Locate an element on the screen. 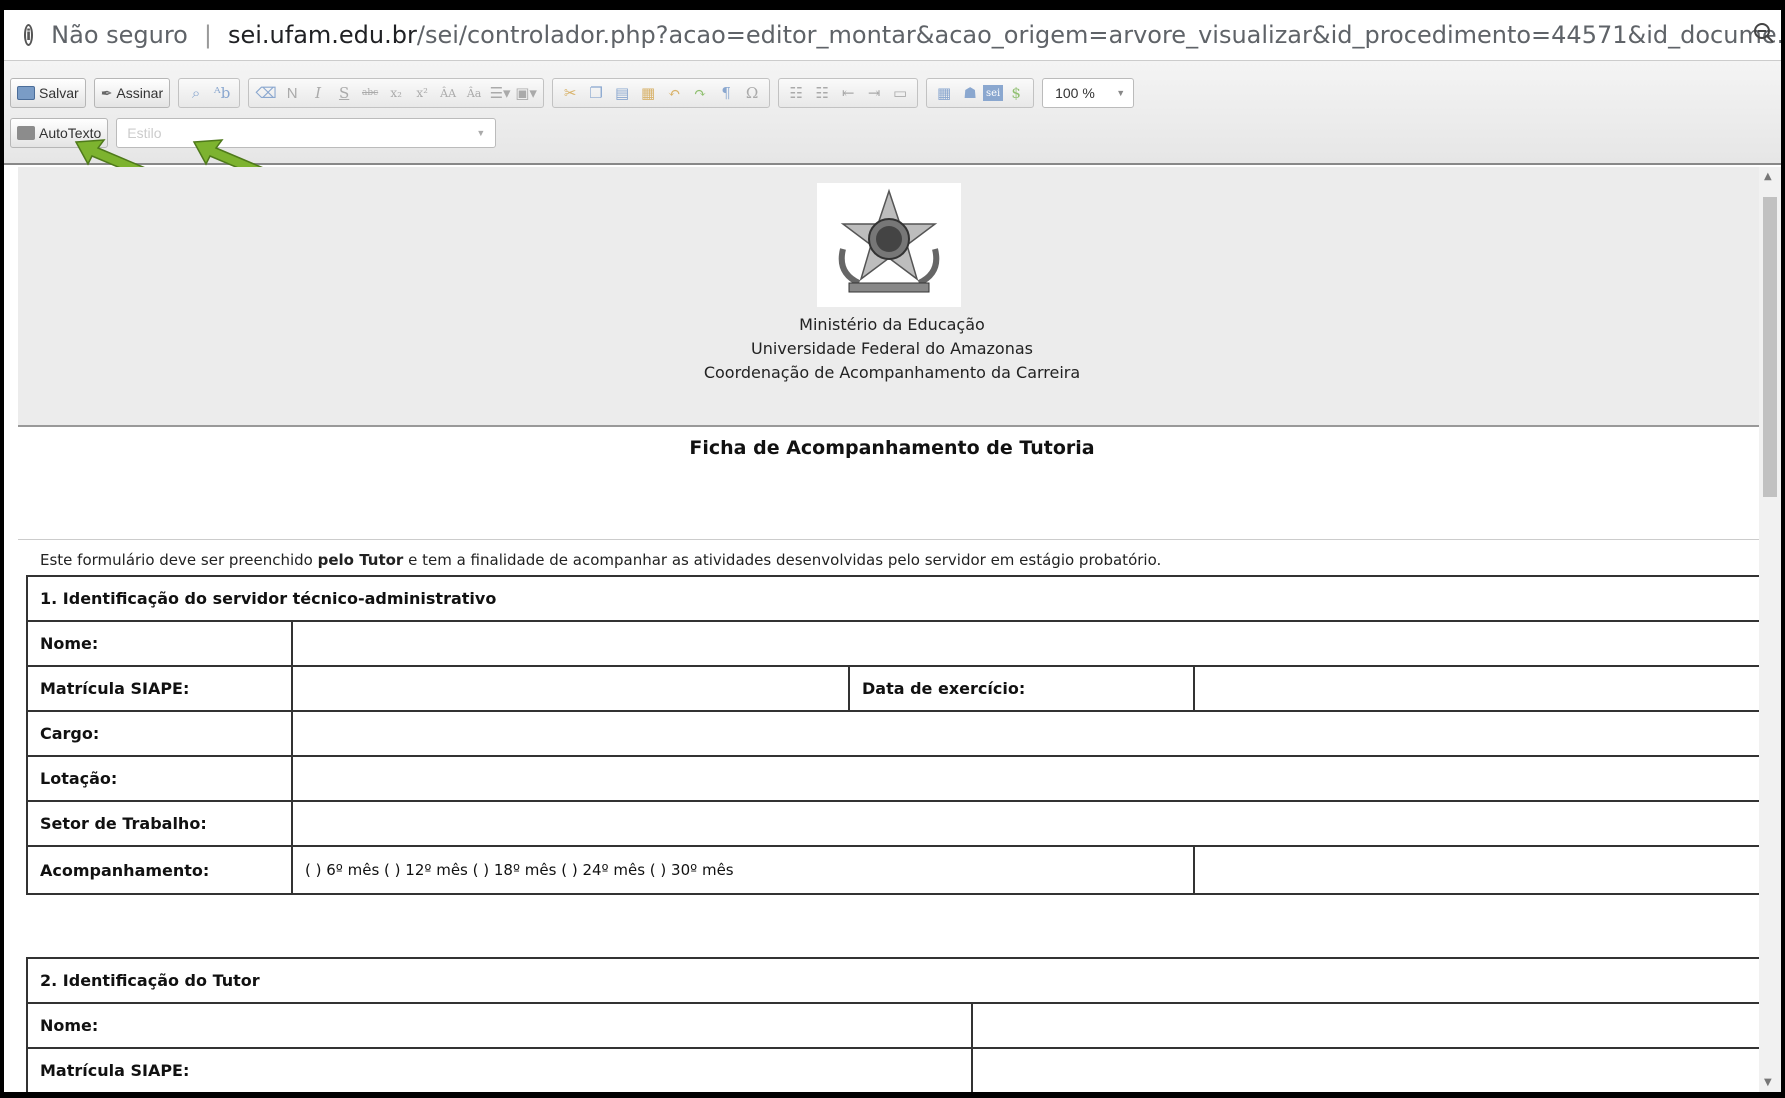 The width and height of the screenshot is (1785, 1098). data-exercicio-label: Data de exercício: is located at coordinates (1021, 688).